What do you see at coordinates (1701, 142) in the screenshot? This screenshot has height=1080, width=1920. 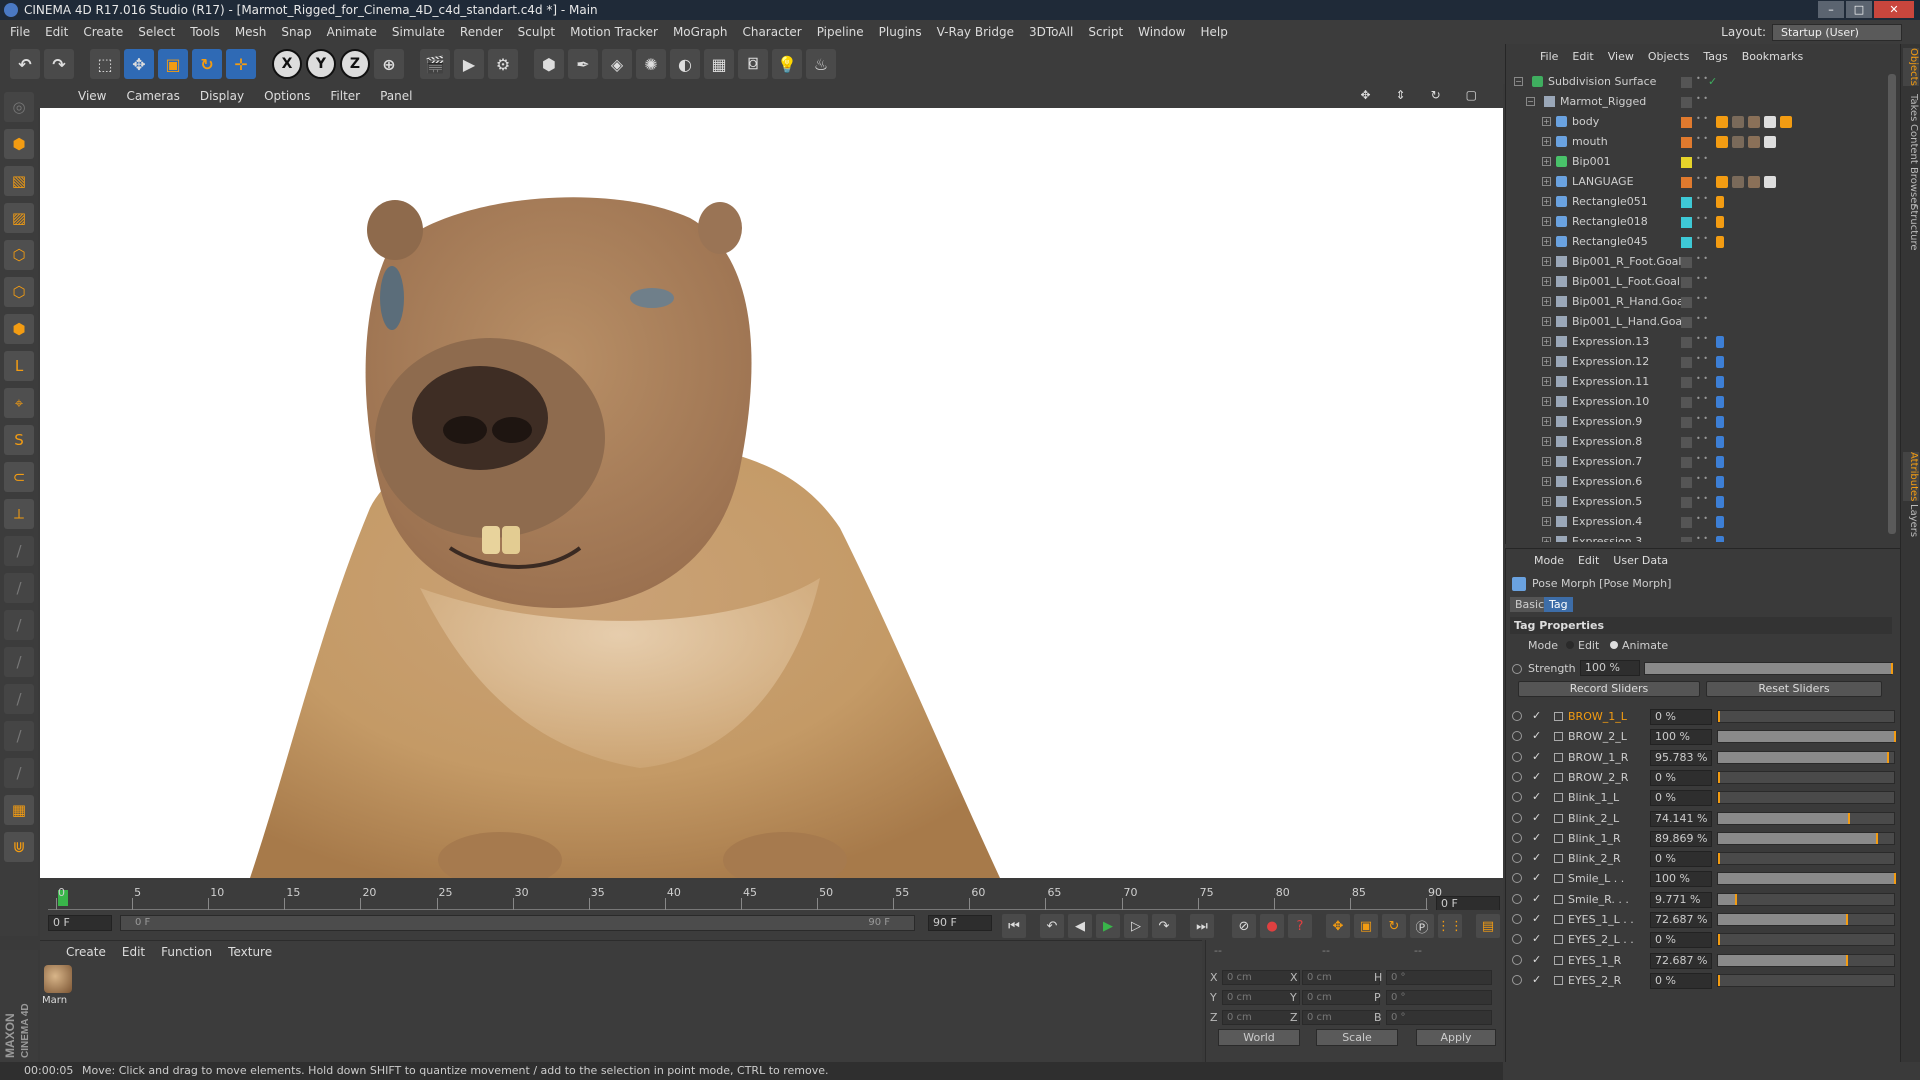 I see `object-row: + mouth • •` at bounding box center [1701, 142].